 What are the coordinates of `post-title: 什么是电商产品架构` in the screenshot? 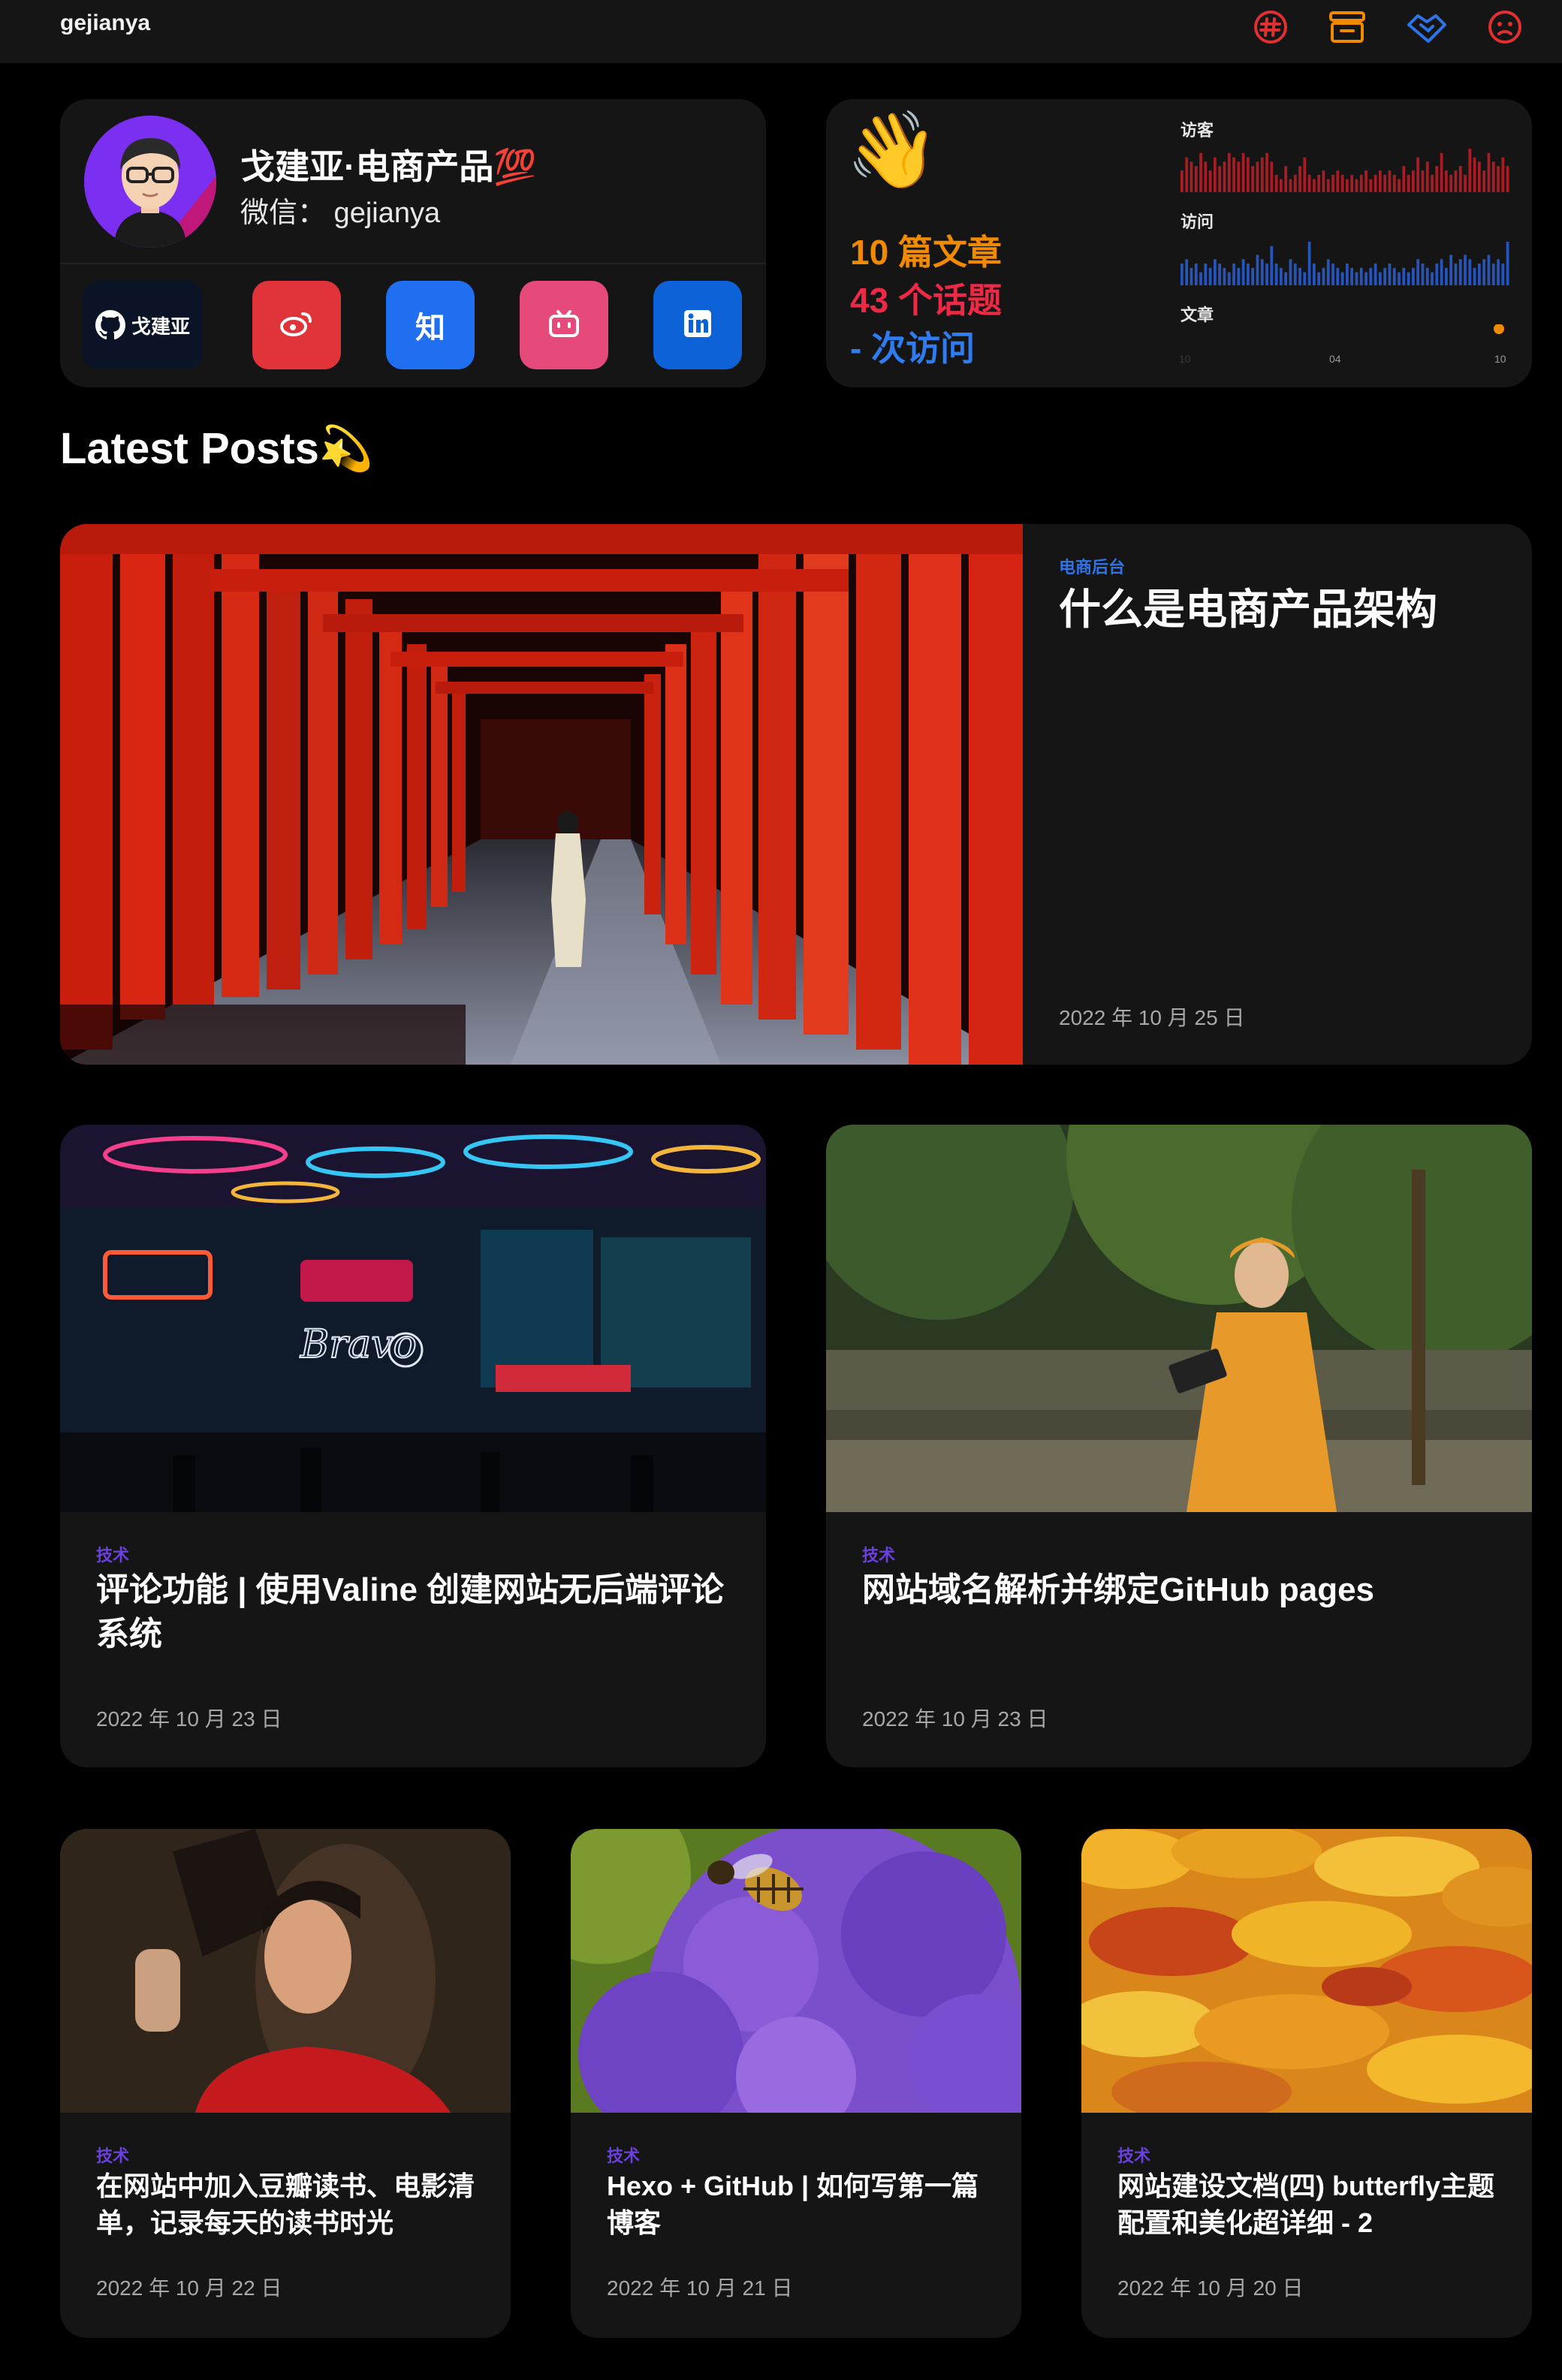 It's located at (1276, 609).